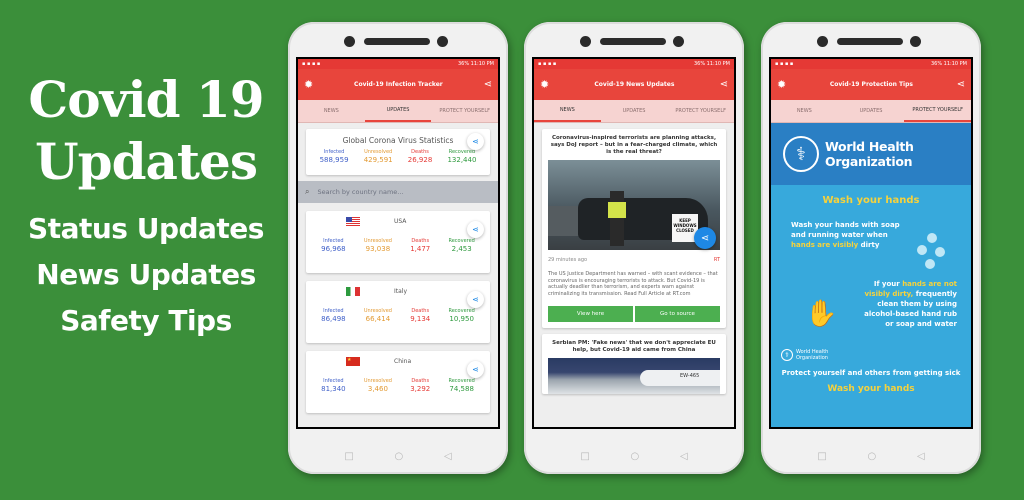 This screenshot has width=1024, height=500. What do you see at coordinates (568, 260) in the screenshot?
I see `news-time: 29 minutes ago` at bounding box center [568, 260].